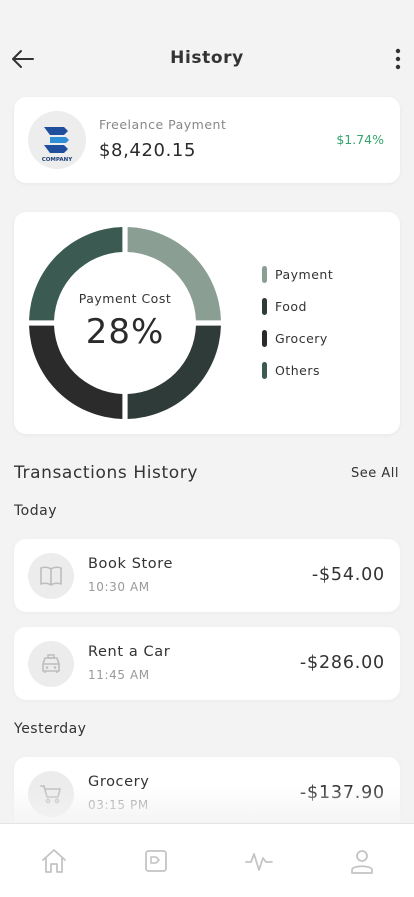  Describe the element at coordinates (119, 675) in the screenshot. I see `transaction-time: 11:45 AM` at that location.